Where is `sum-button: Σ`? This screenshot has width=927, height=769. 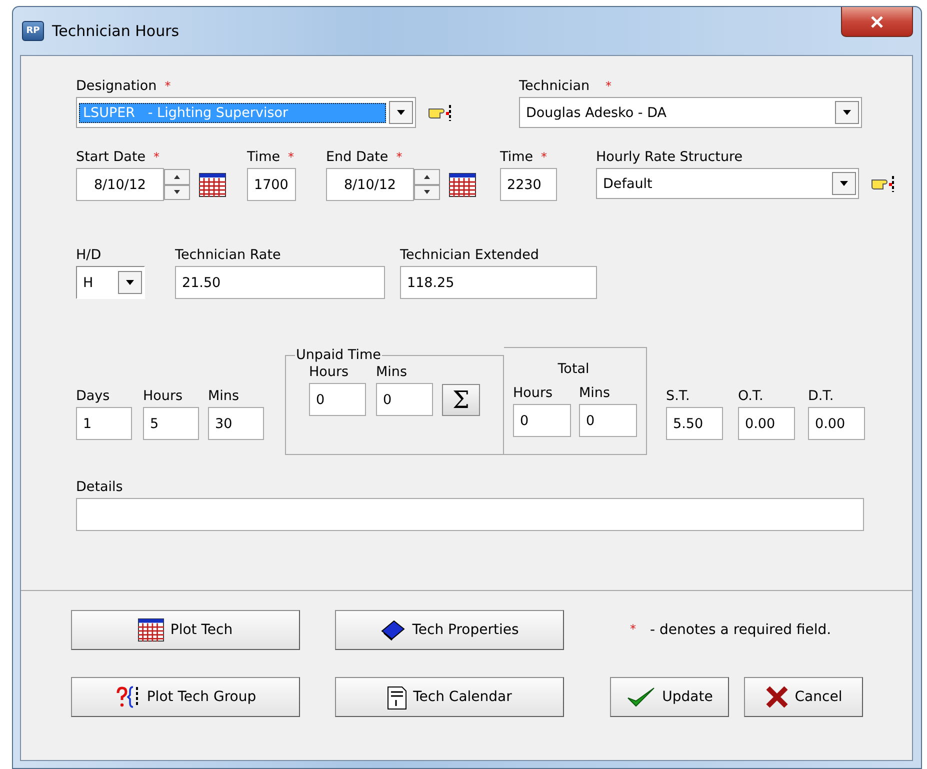
sum-button: Σ is located at coordinates (461, 400).